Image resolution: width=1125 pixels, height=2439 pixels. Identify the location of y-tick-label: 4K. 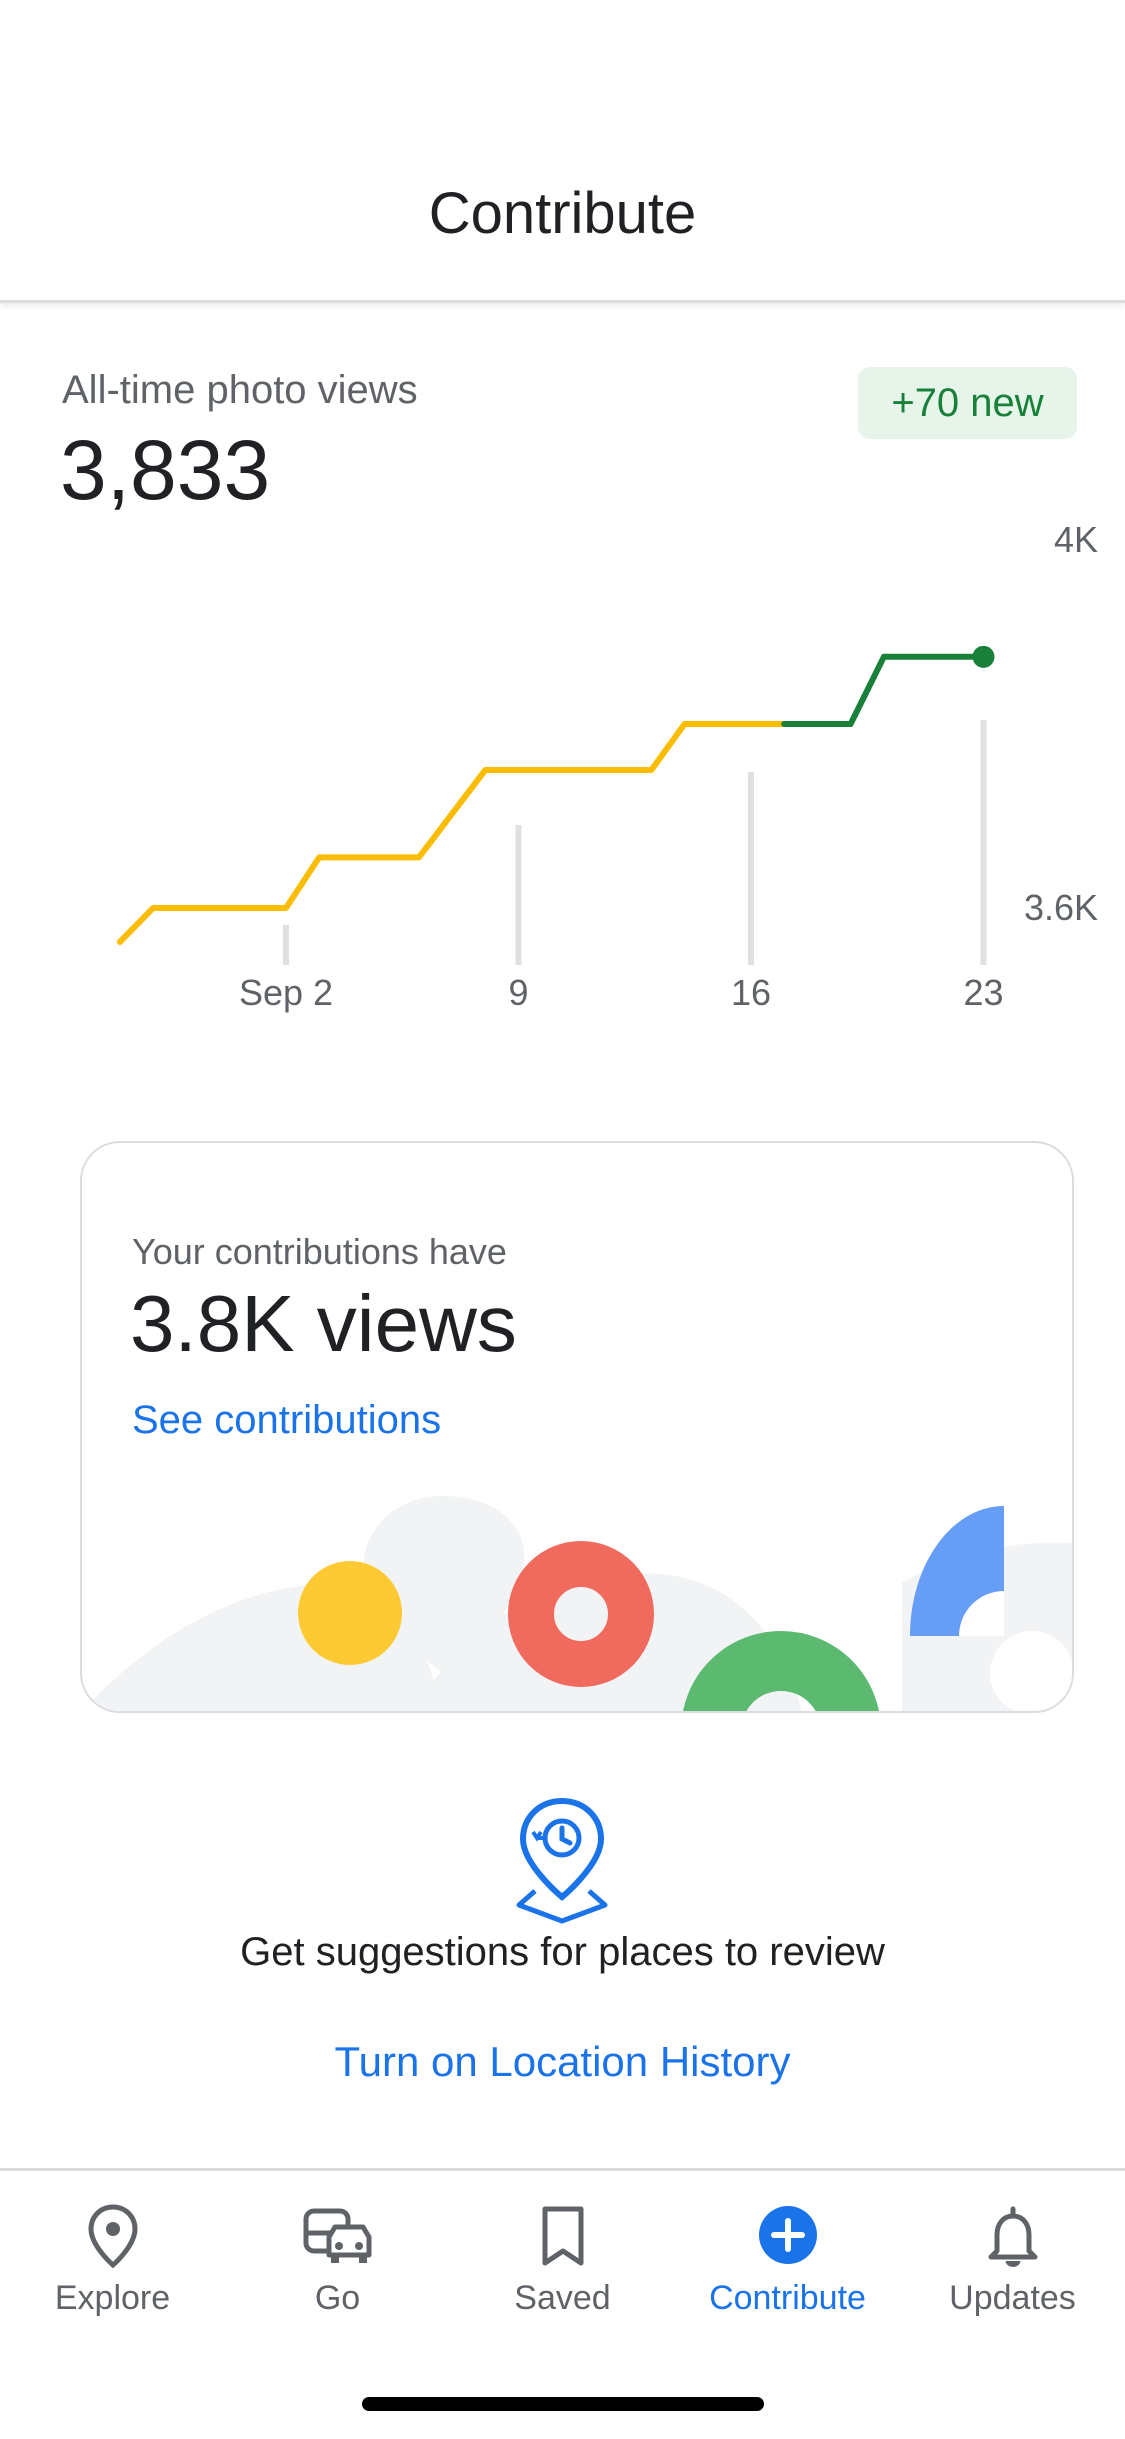
(1076, 539).